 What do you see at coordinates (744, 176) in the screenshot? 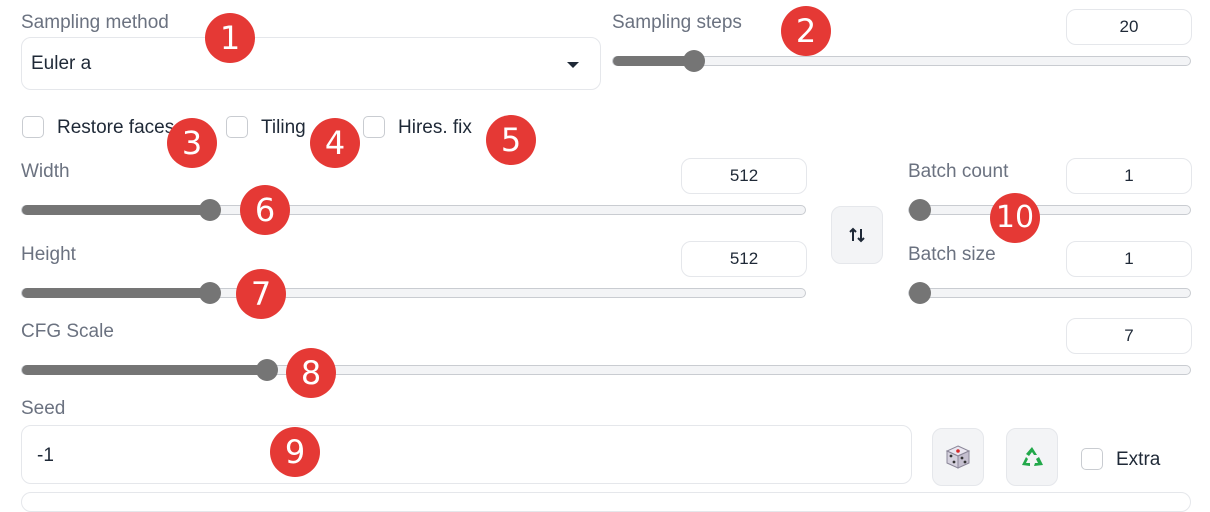
I see `width-input: 512` at bounding box center [744, 176].